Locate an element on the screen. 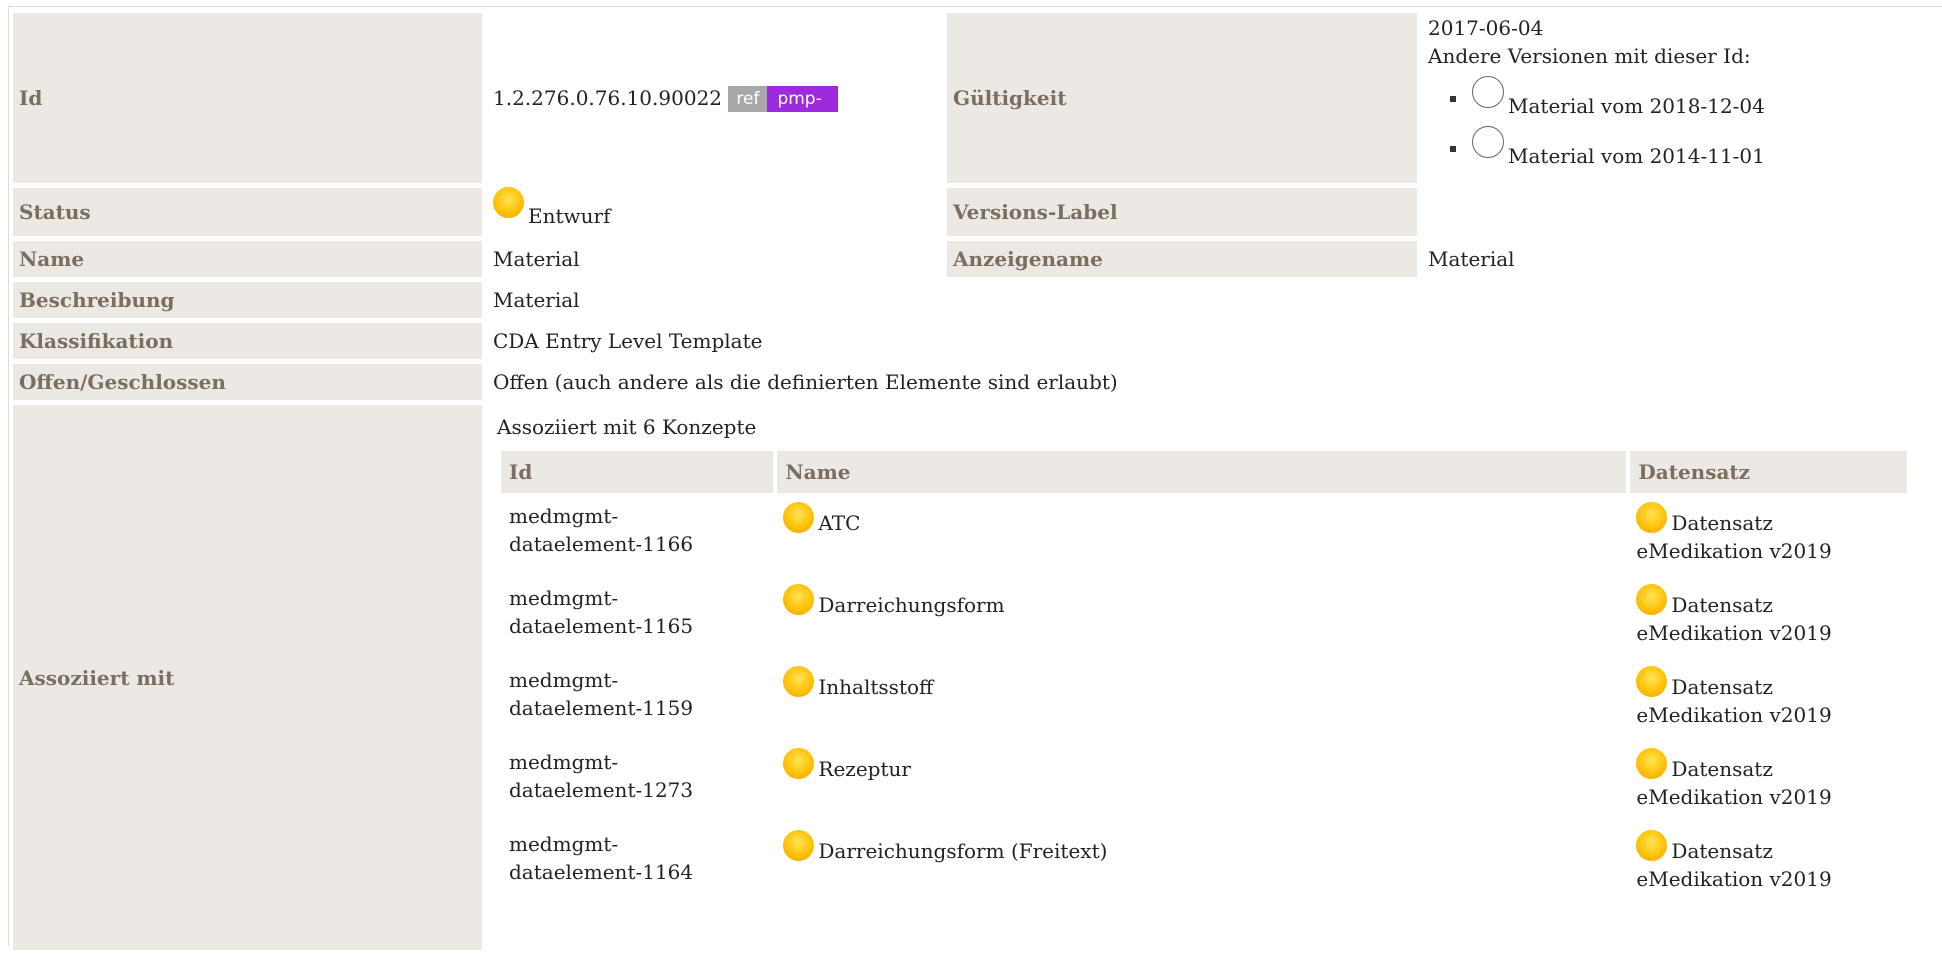 This screenshot has height=955, width=1942. row-name: Name Material Anzeigename Material is located at coordinates (975, 259).